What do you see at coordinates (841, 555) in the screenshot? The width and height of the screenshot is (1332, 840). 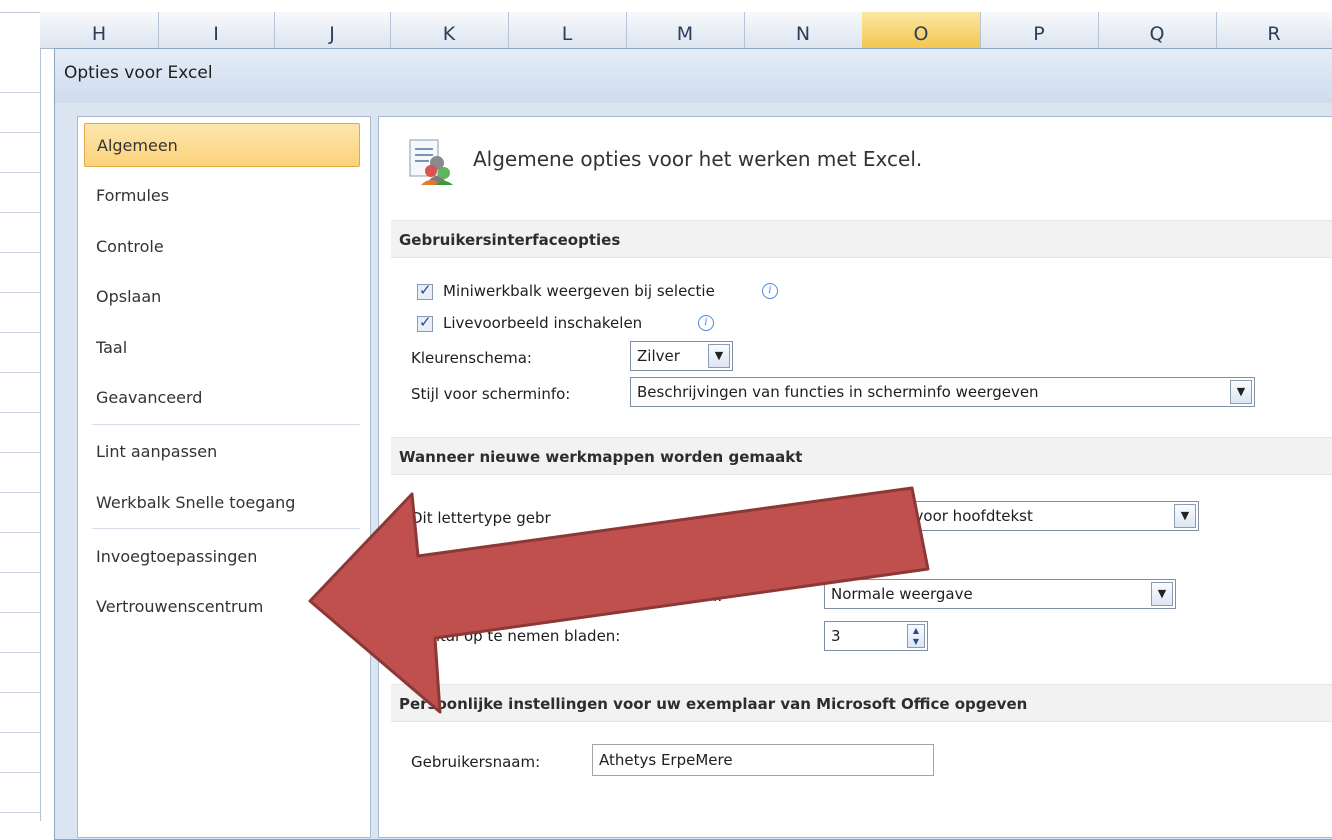 I see `font-size-value: 11` at bounding box center [841, 555].